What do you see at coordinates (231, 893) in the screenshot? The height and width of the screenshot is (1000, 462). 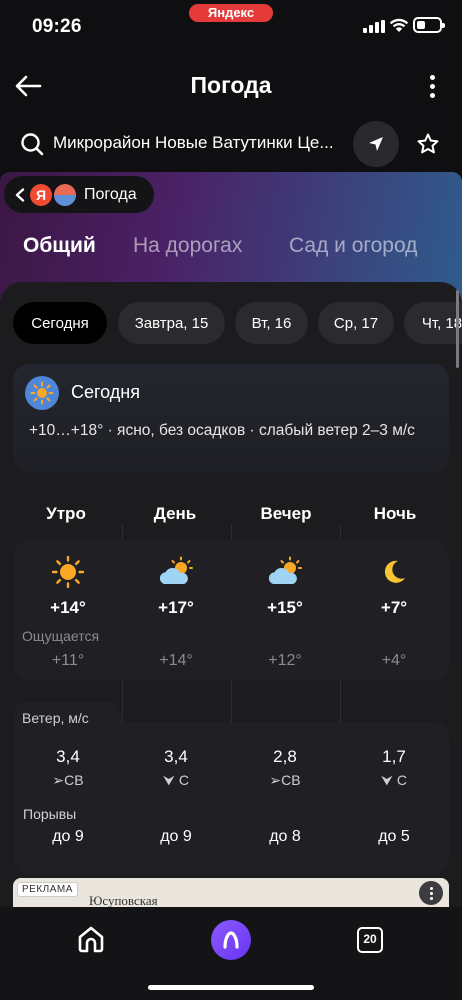 I see `ad-banner: РЕКЛАМА Юсуповская` at bounding box center [231, 893].